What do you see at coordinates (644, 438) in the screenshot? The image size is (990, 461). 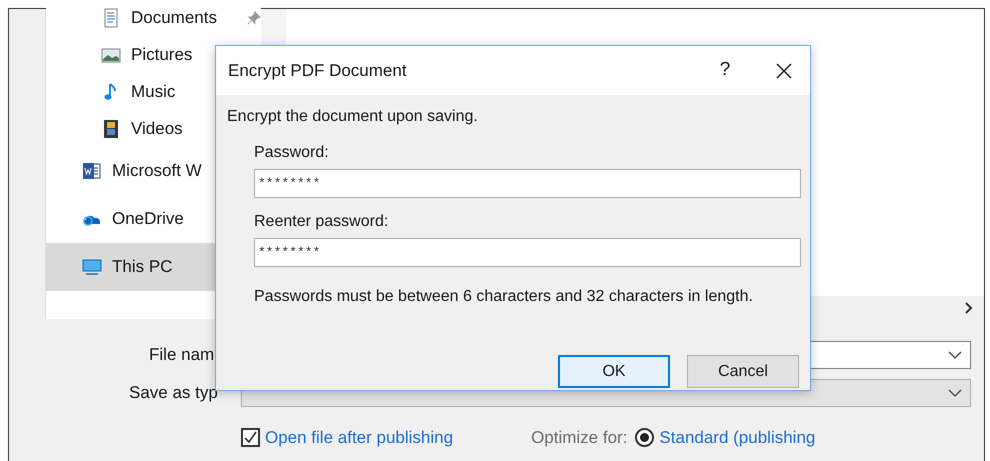 I see `standard-radio` at bounding box center [644, 438].